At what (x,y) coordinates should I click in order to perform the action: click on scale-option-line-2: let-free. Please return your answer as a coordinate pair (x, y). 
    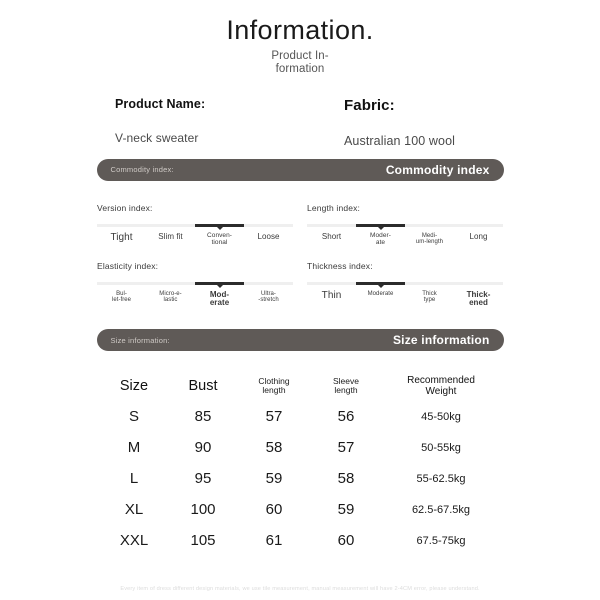
    Looking at the image, I should click on (121, 299).